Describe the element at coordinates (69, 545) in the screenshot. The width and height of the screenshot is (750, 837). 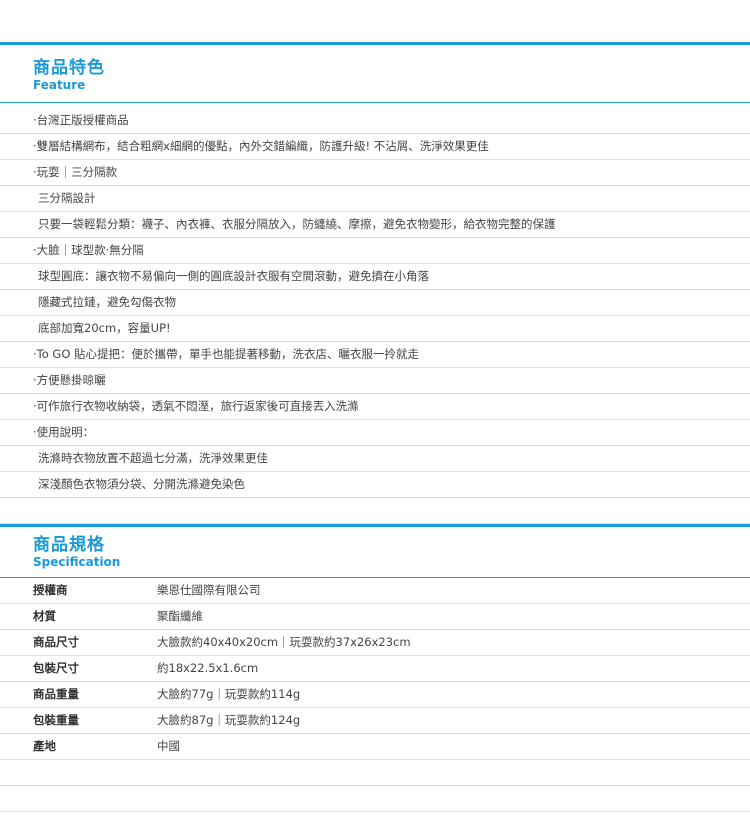
I see `spec-title: 商品規格` at that location.